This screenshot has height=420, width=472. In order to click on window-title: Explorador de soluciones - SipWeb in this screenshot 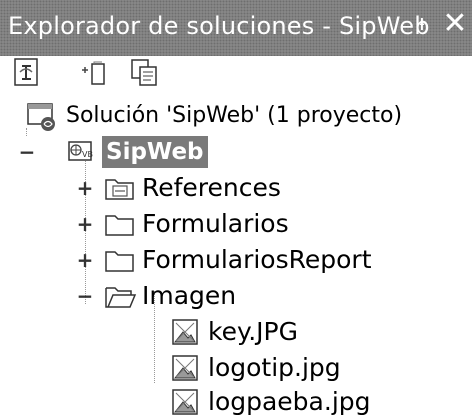, I will do `click(219, 26)`.